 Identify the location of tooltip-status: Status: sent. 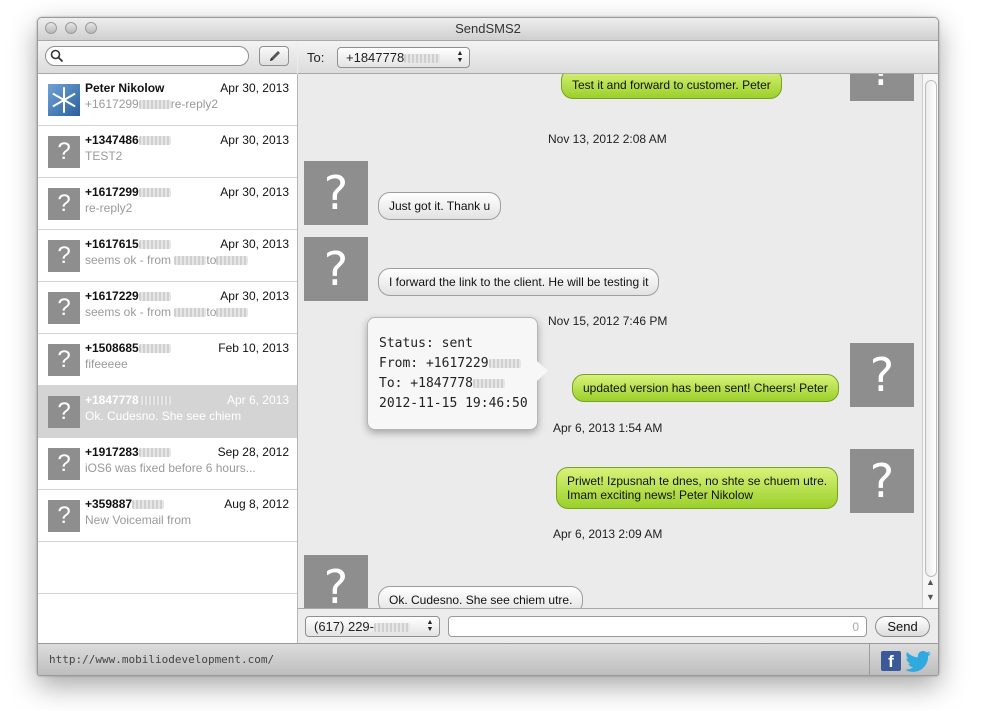
(426, 343).